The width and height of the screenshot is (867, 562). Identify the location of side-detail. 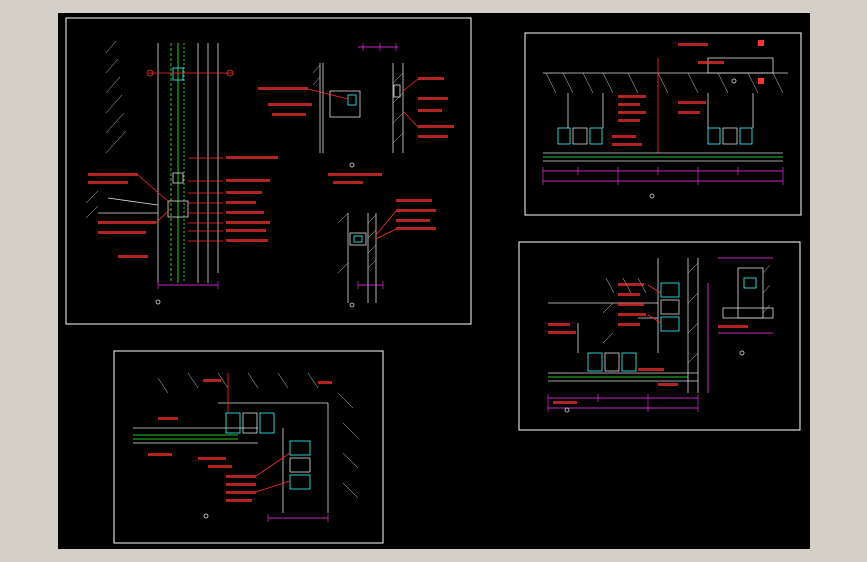
(746, 306).